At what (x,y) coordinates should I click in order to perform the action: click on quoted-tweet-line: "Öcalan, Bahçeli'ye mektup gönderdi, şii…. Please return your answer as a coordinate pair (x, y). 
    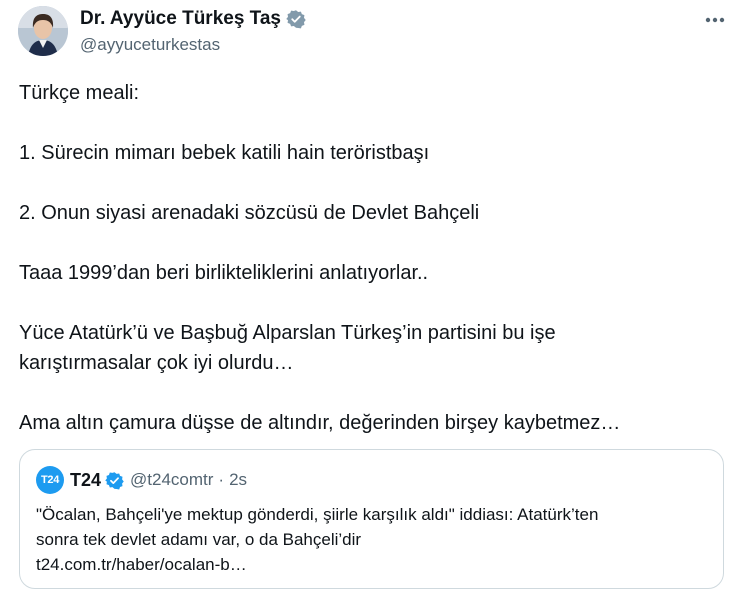
    Looking at the image, I should click on (317, 514).